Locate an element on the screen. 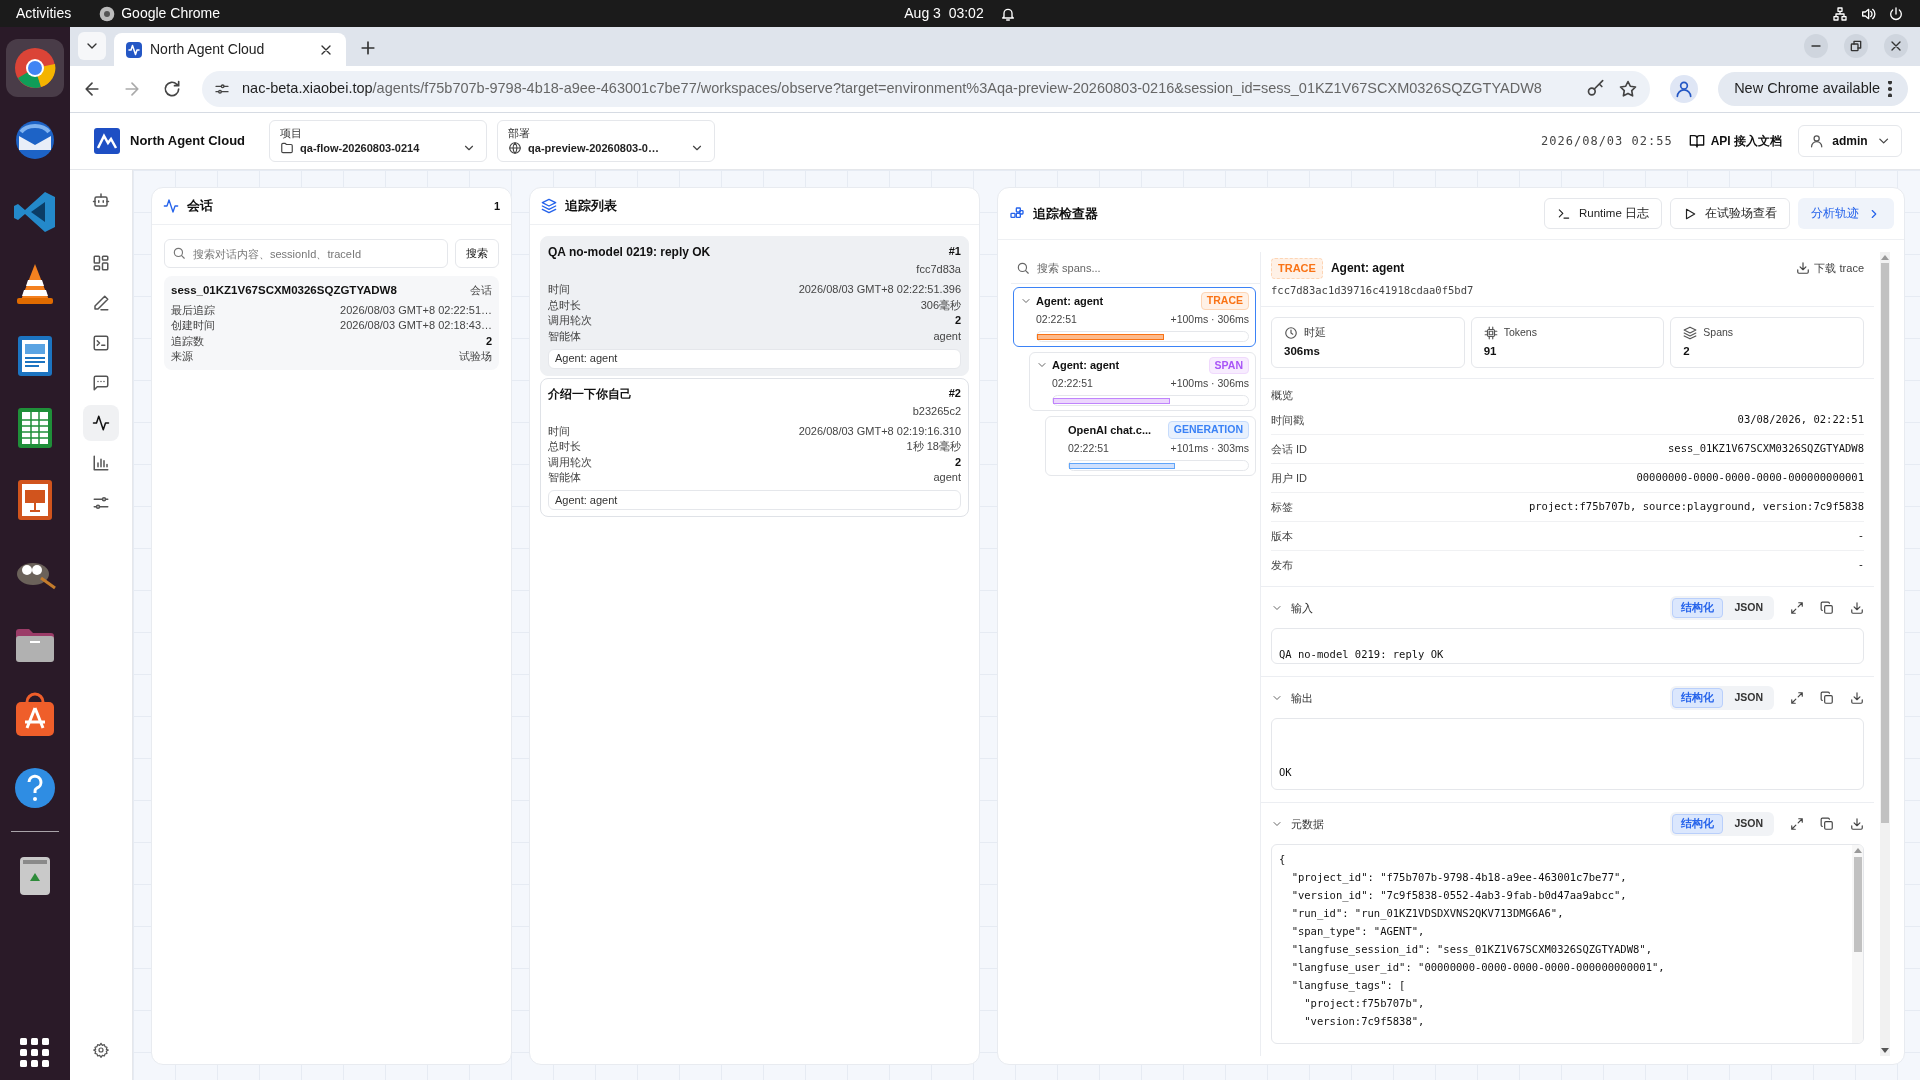 This screenshot has height=1080, width=1920. download-trace-button: 下载 trace is located at coordinates (1830, 268).